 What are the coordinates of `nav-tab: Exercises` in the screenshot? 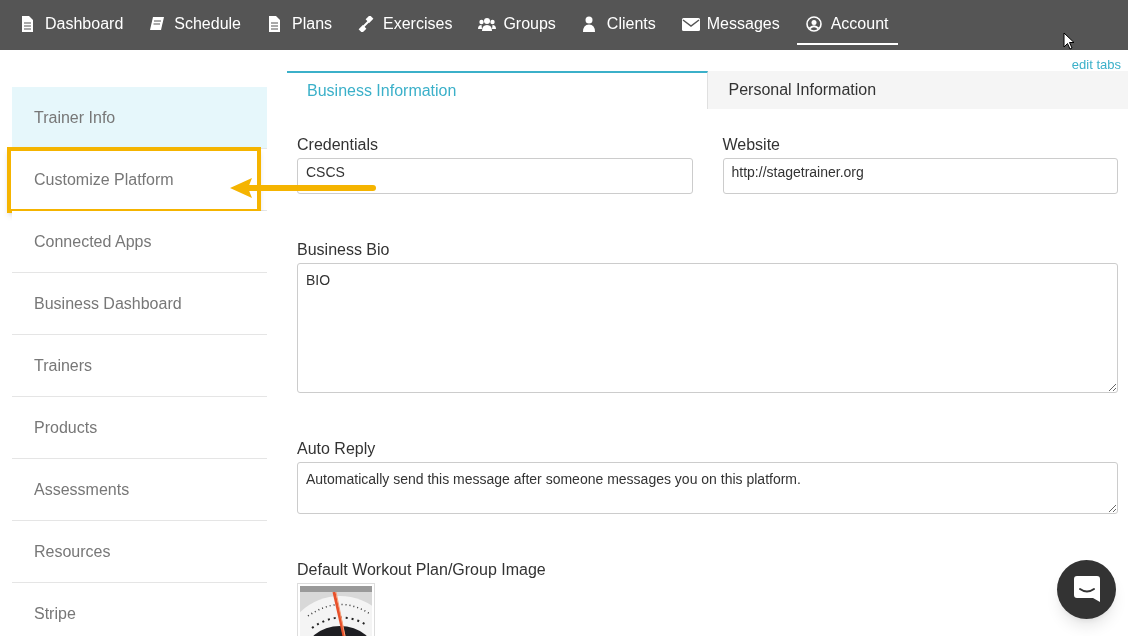 It's located at (405, 25).